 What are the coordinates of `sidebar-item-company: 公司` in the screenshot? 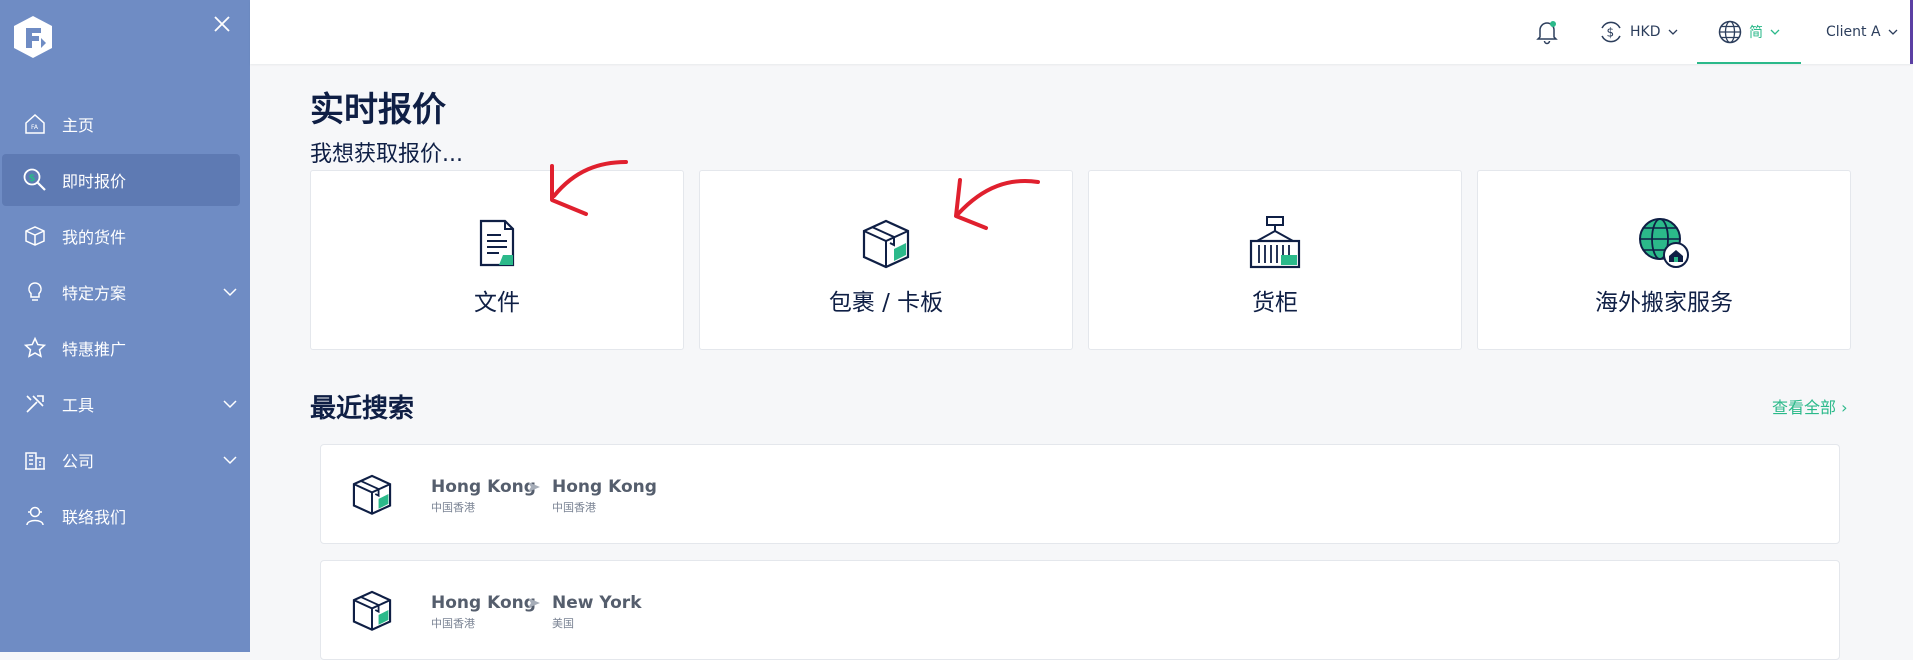 It's located at (121, 460).